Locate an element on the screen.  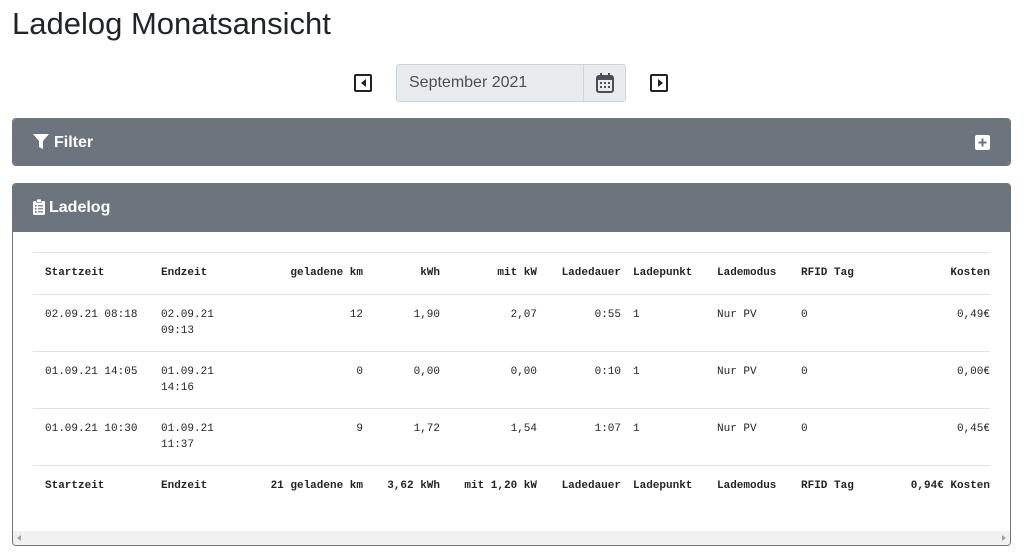
cell-ladedauer: 0:55 is located at coordinates (579, 323).